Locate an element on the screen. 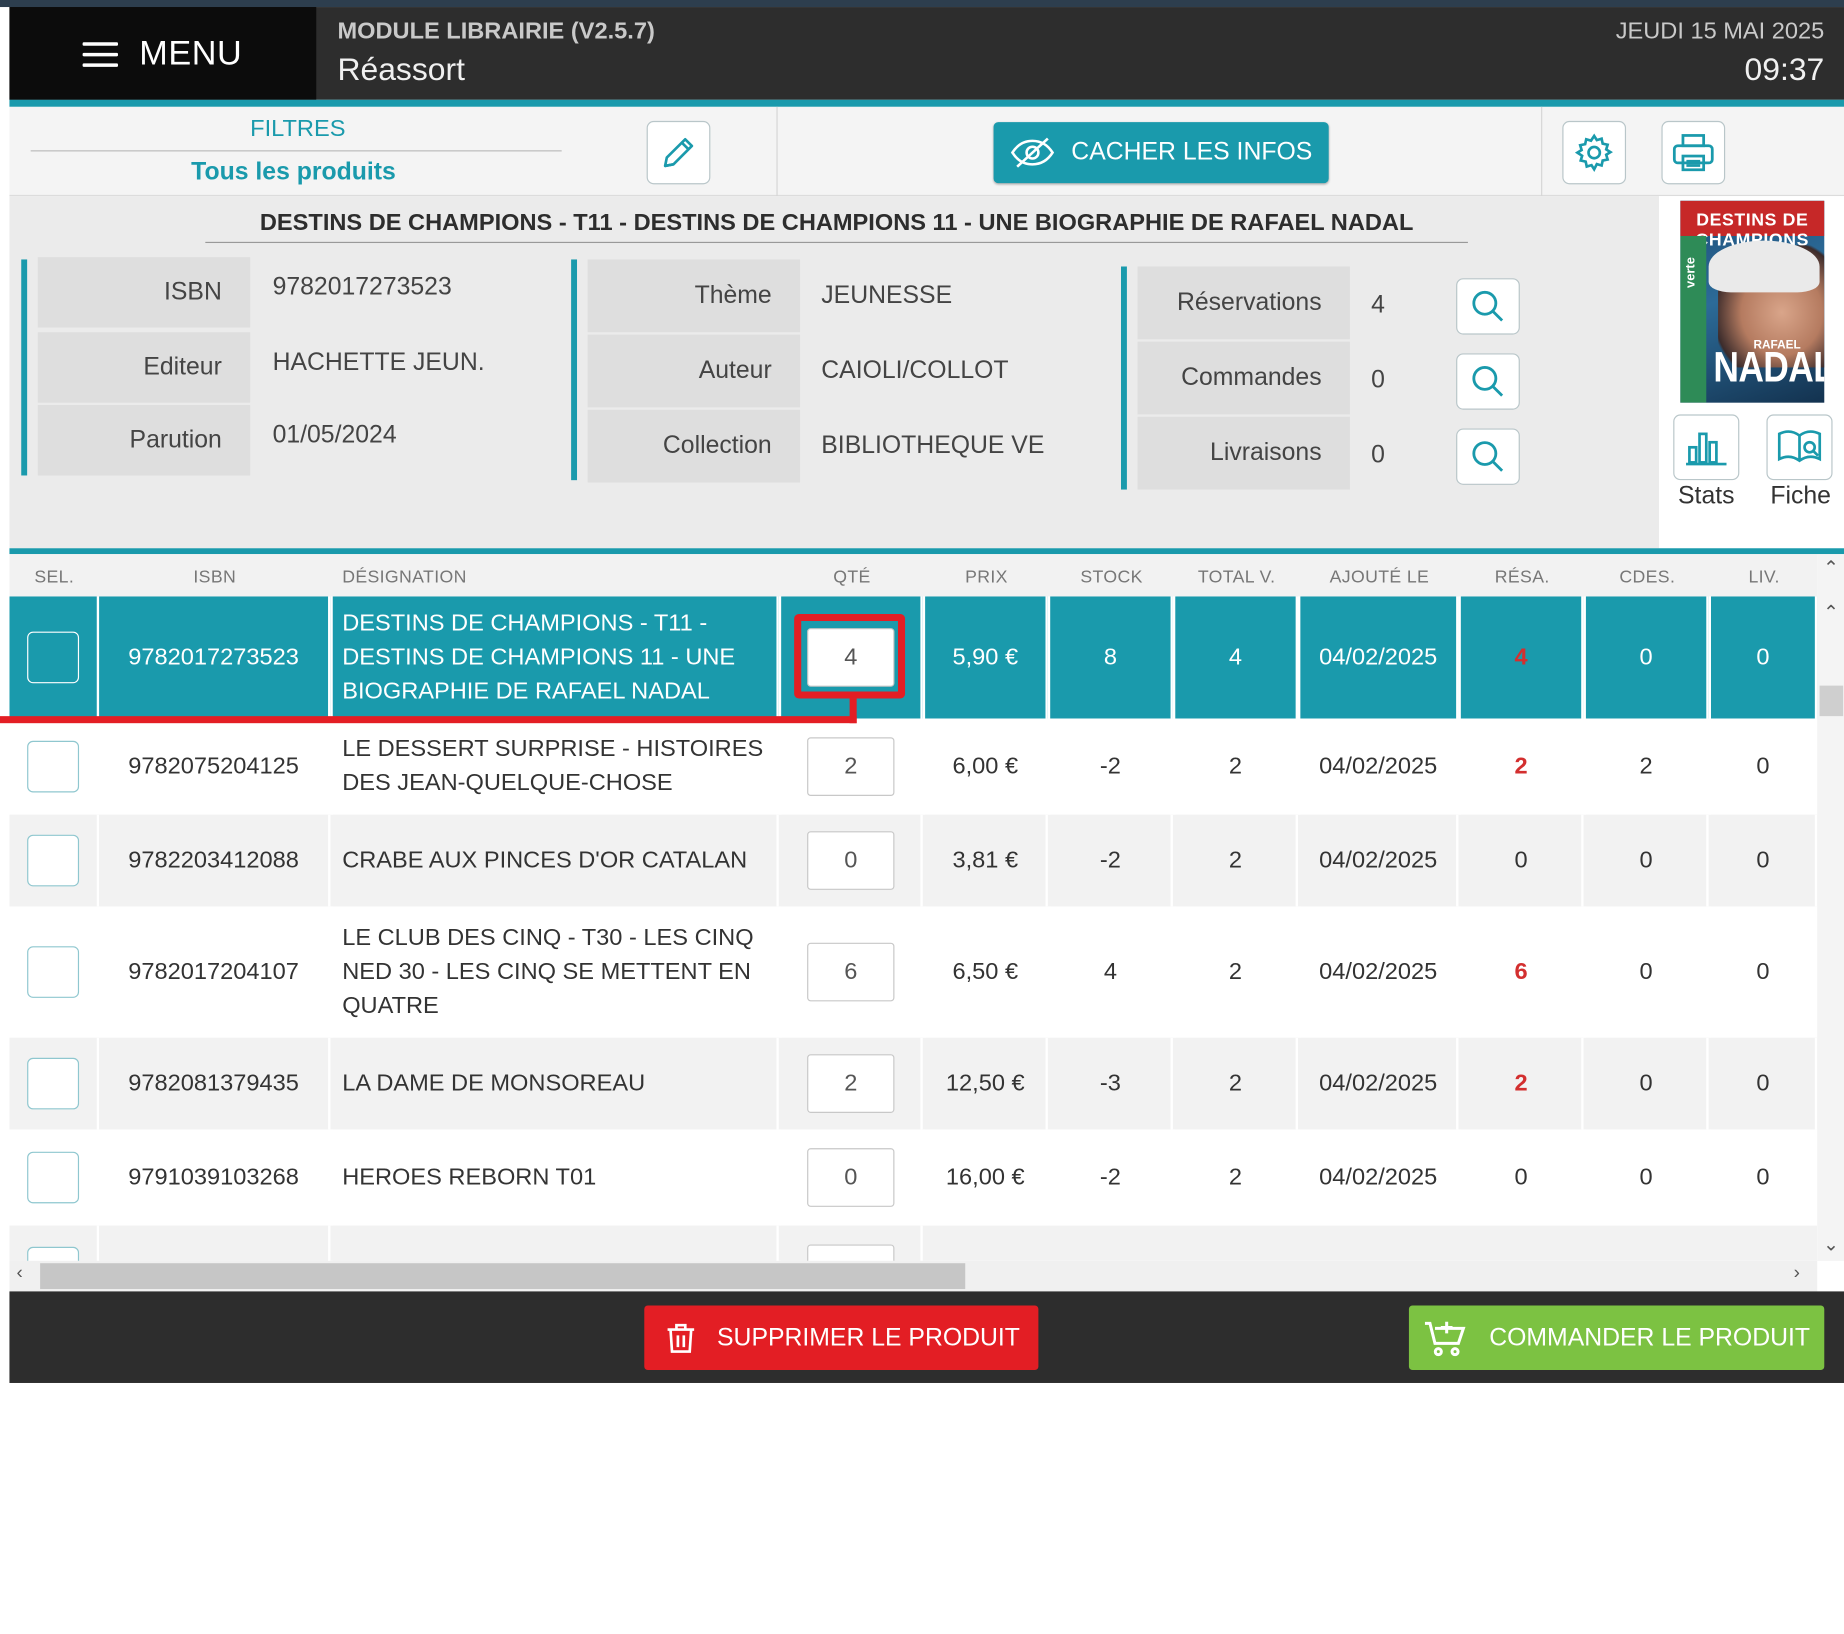  gear-icon is located at coordinates (1593, 153).